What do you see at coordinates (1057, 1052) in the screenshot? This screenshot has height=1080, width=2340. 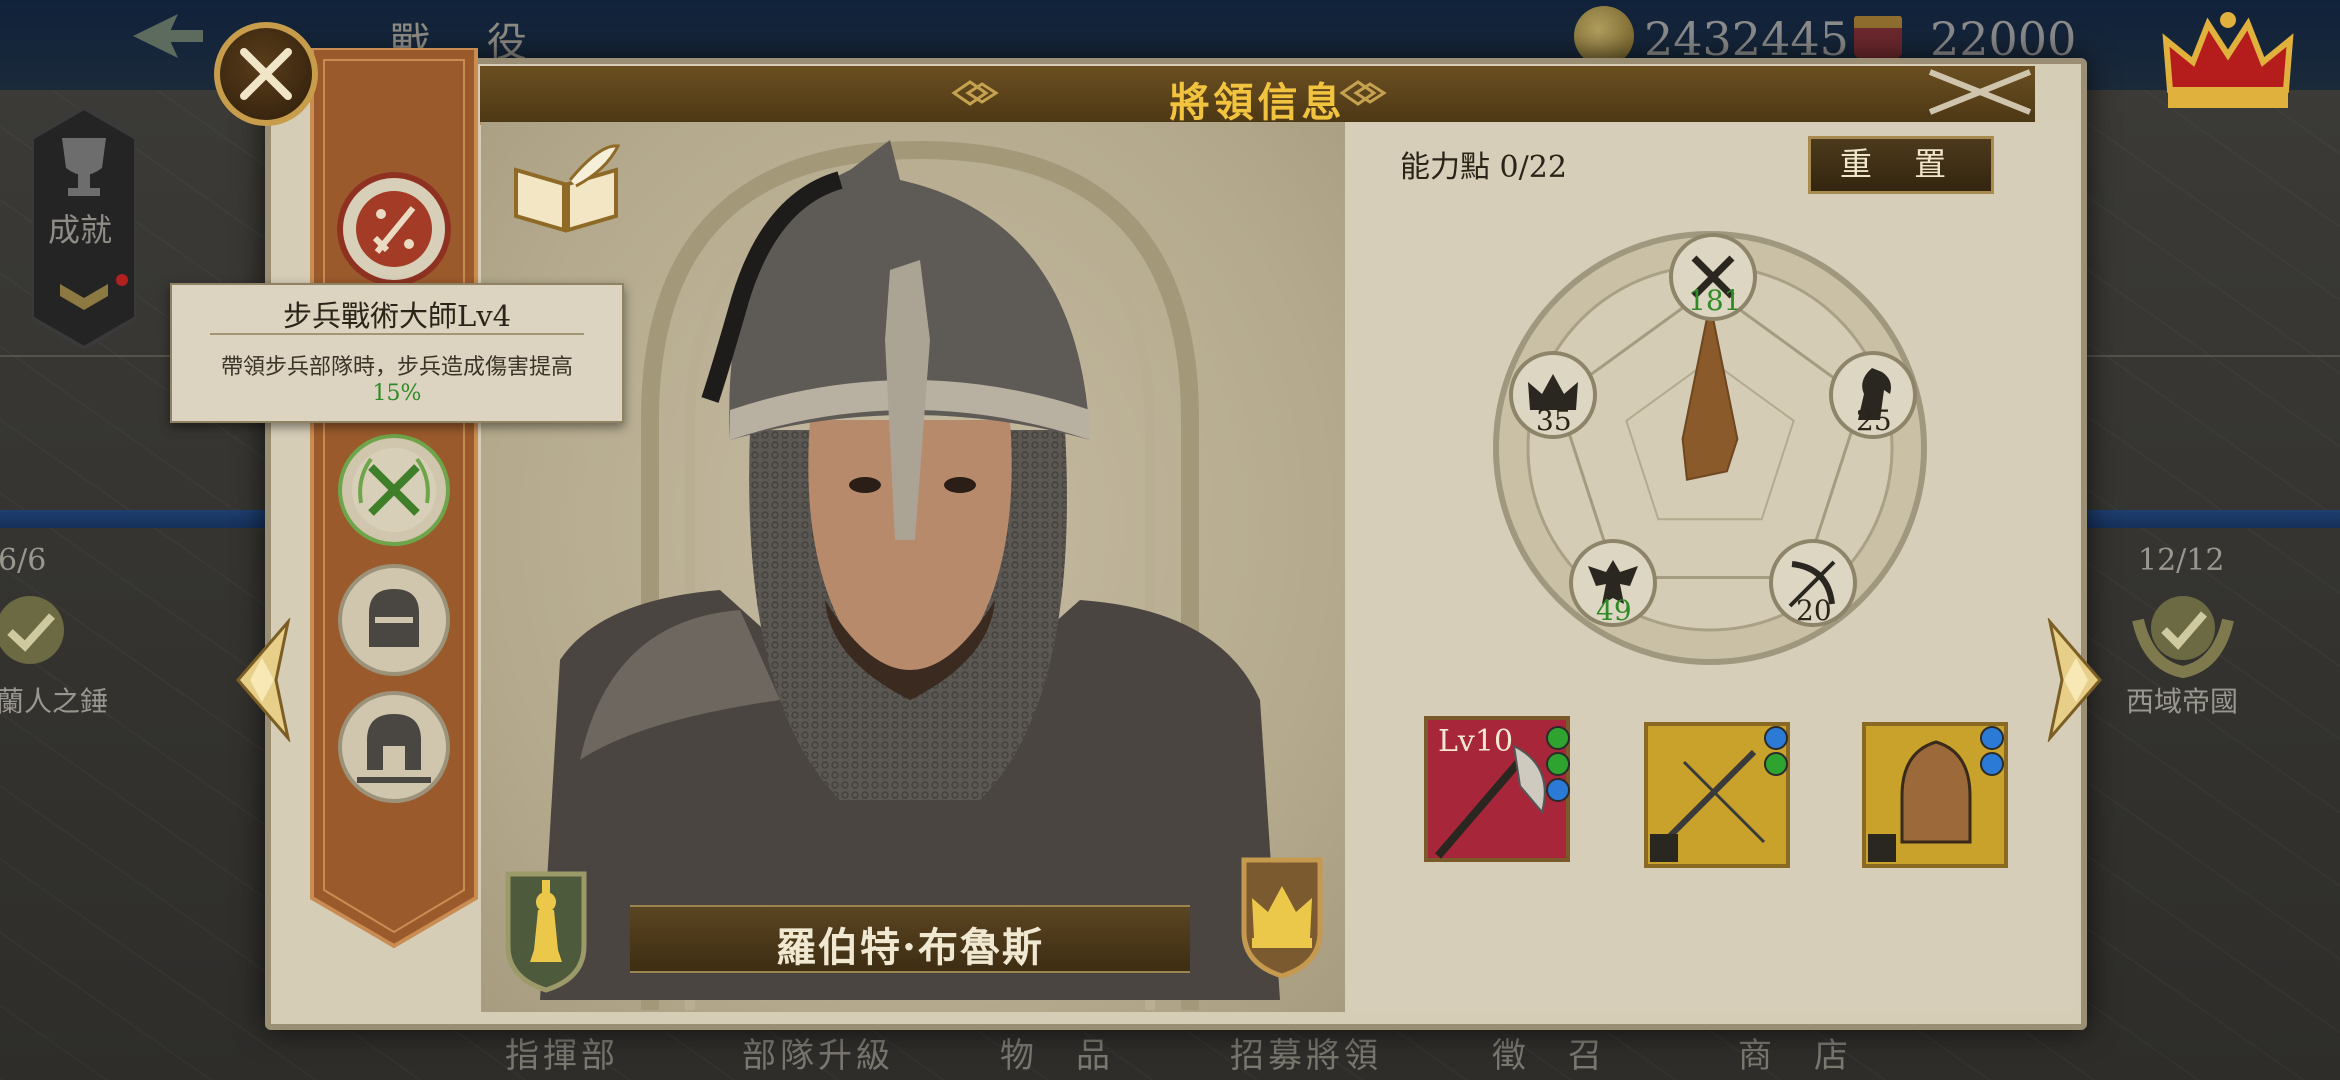 I see `tab-items: 物 品` at bounding box center [1057, 1052].